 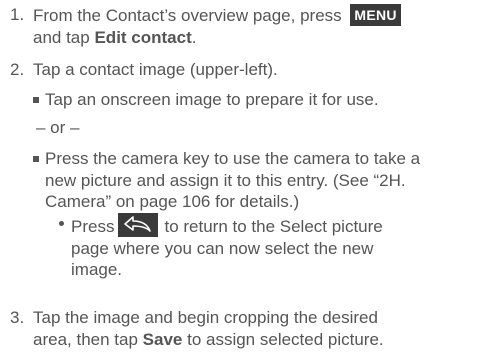 What do you see at coordinates (93, 226) in the screenshot?
I see `line: Press` at bounding box center [93, 226].